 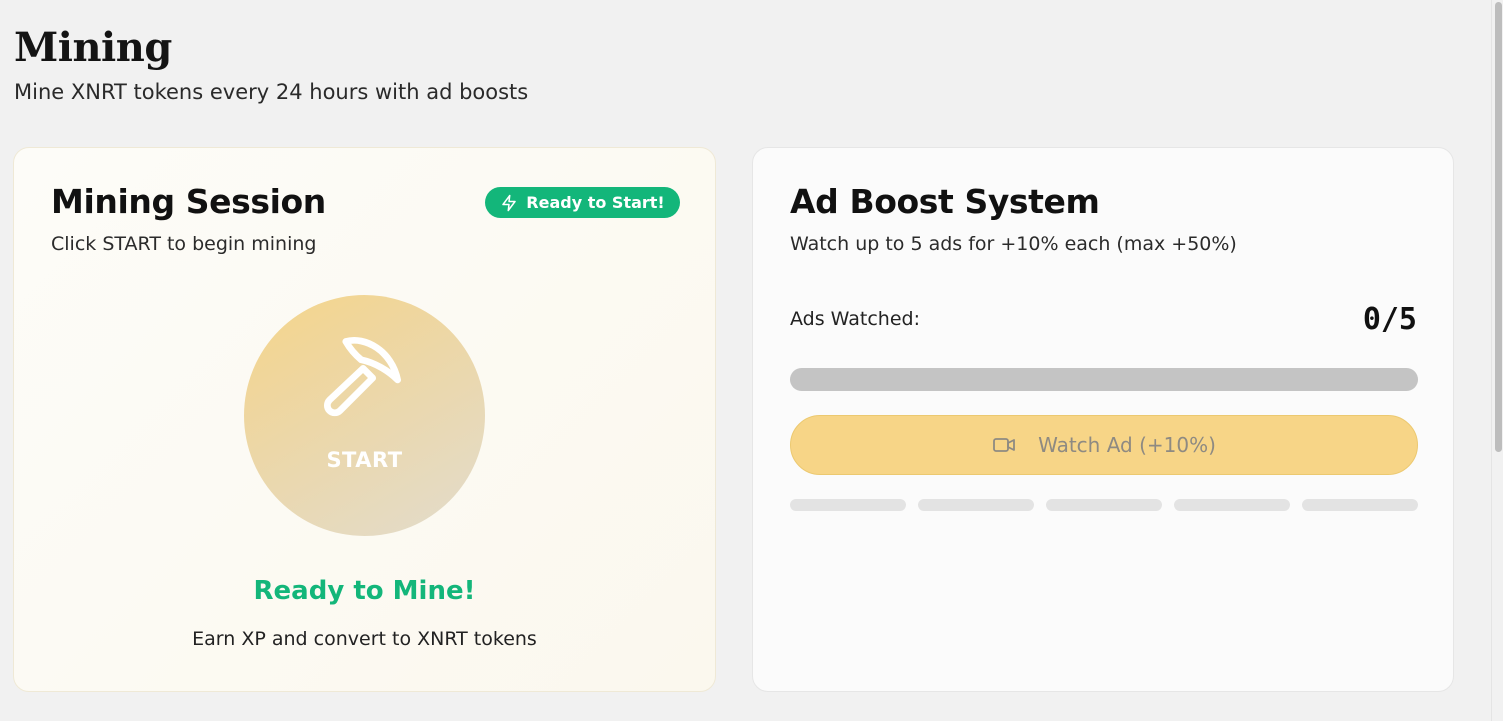 What do you see at coordinates (364, 591) in the screenshot?
I see `mining-status-text: Ready to Mine!` at bounding box center [364, 591].